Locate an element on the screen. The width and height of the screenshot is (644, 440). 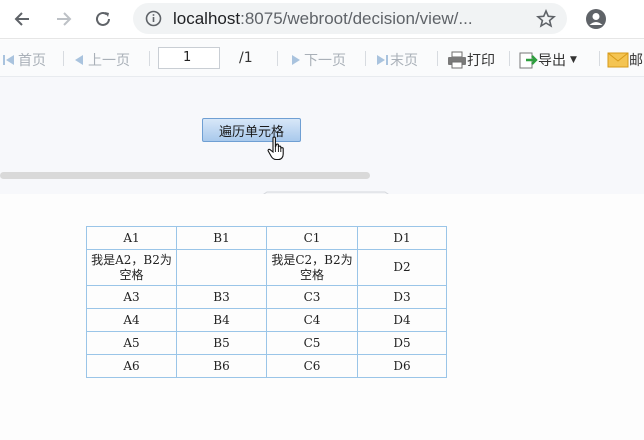
prev-page-label: 上一页 is located at coordinates (109, 61).